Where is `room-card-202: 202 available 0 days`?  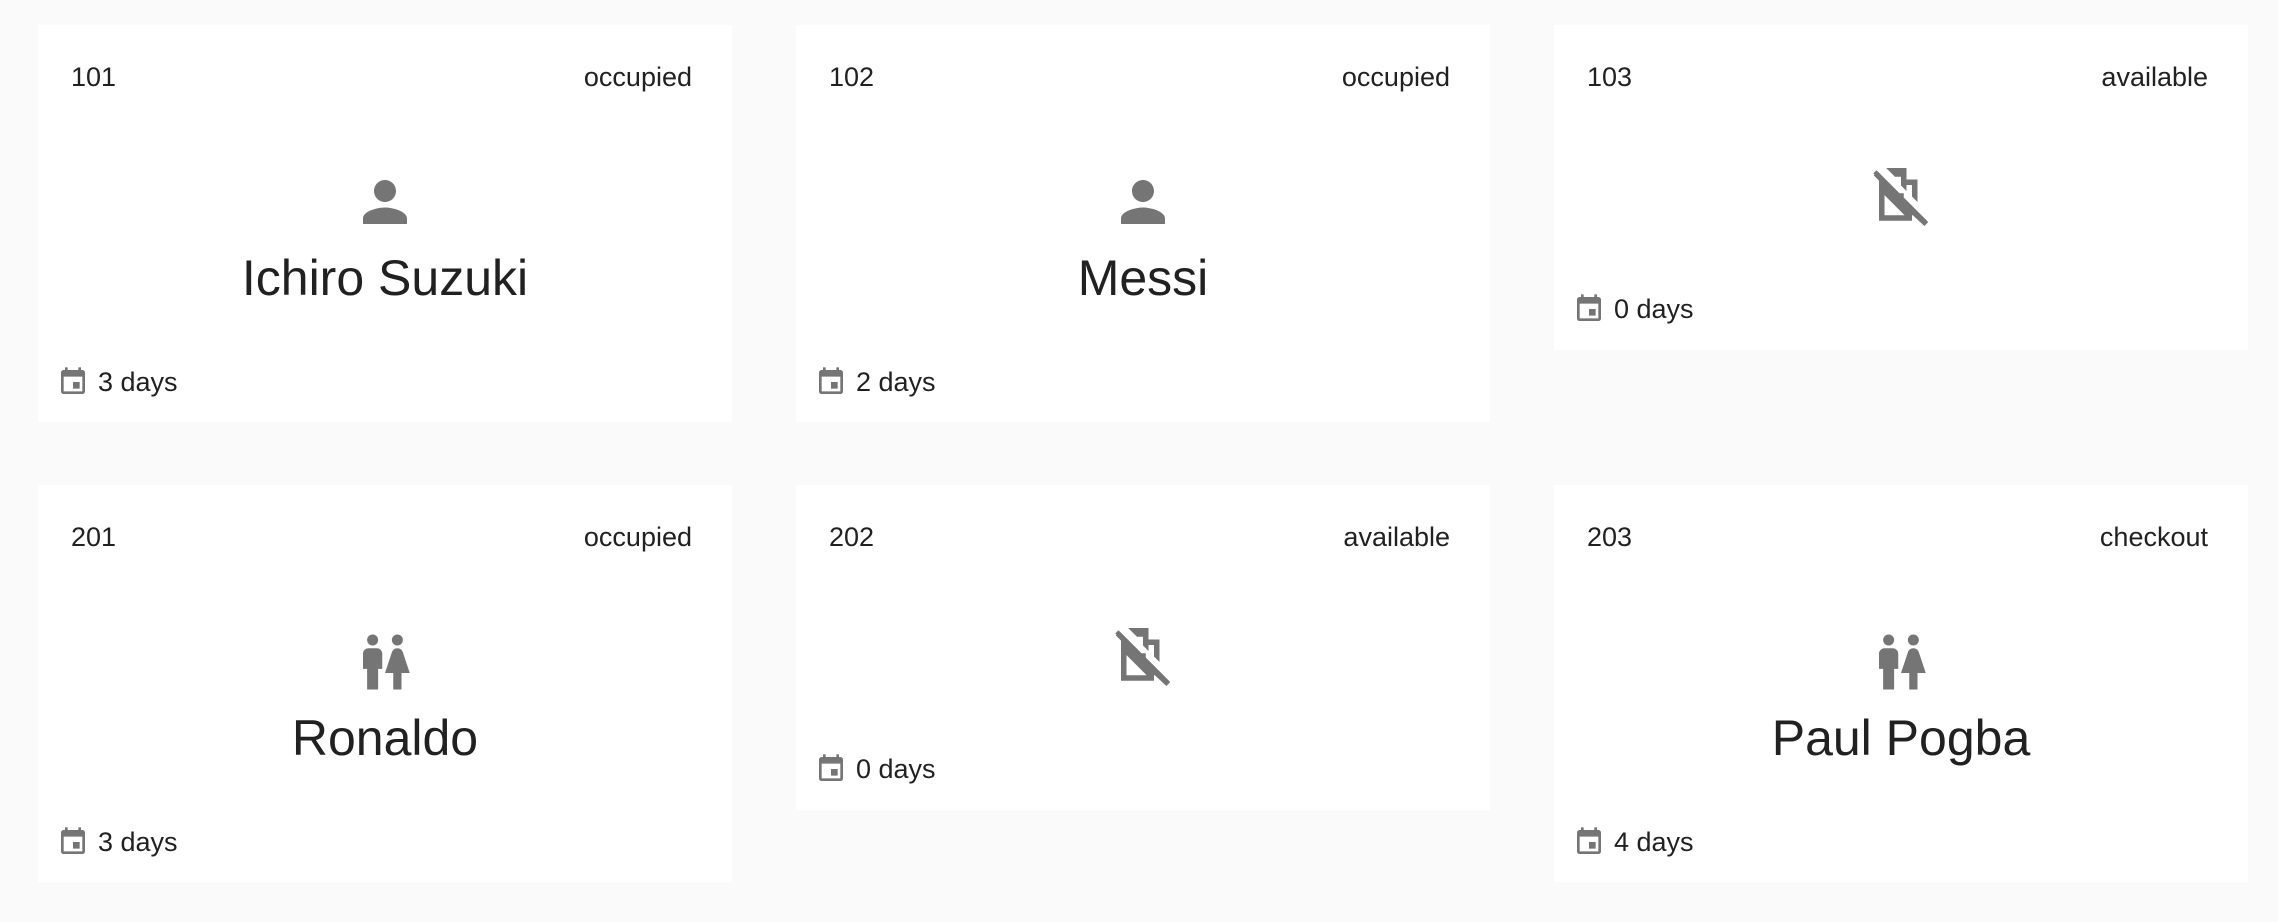
room-card-202: 202 available 0 days is located at coordinates (1143, 647).